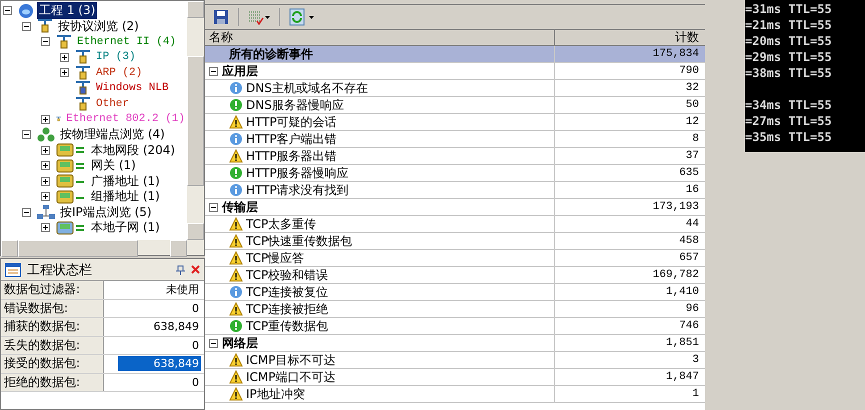 This screenshot has height=410, width=865. I want to click on tree-item: Windows NLB, so click(132, 88).